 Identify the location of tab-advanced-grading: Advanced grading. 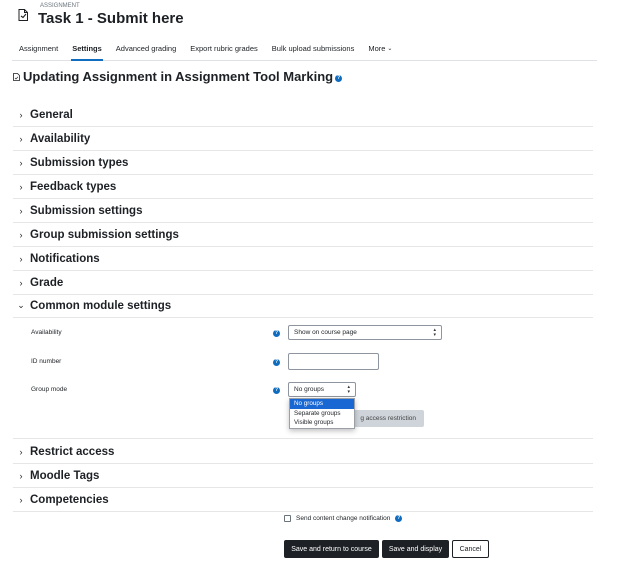
(146, 48).